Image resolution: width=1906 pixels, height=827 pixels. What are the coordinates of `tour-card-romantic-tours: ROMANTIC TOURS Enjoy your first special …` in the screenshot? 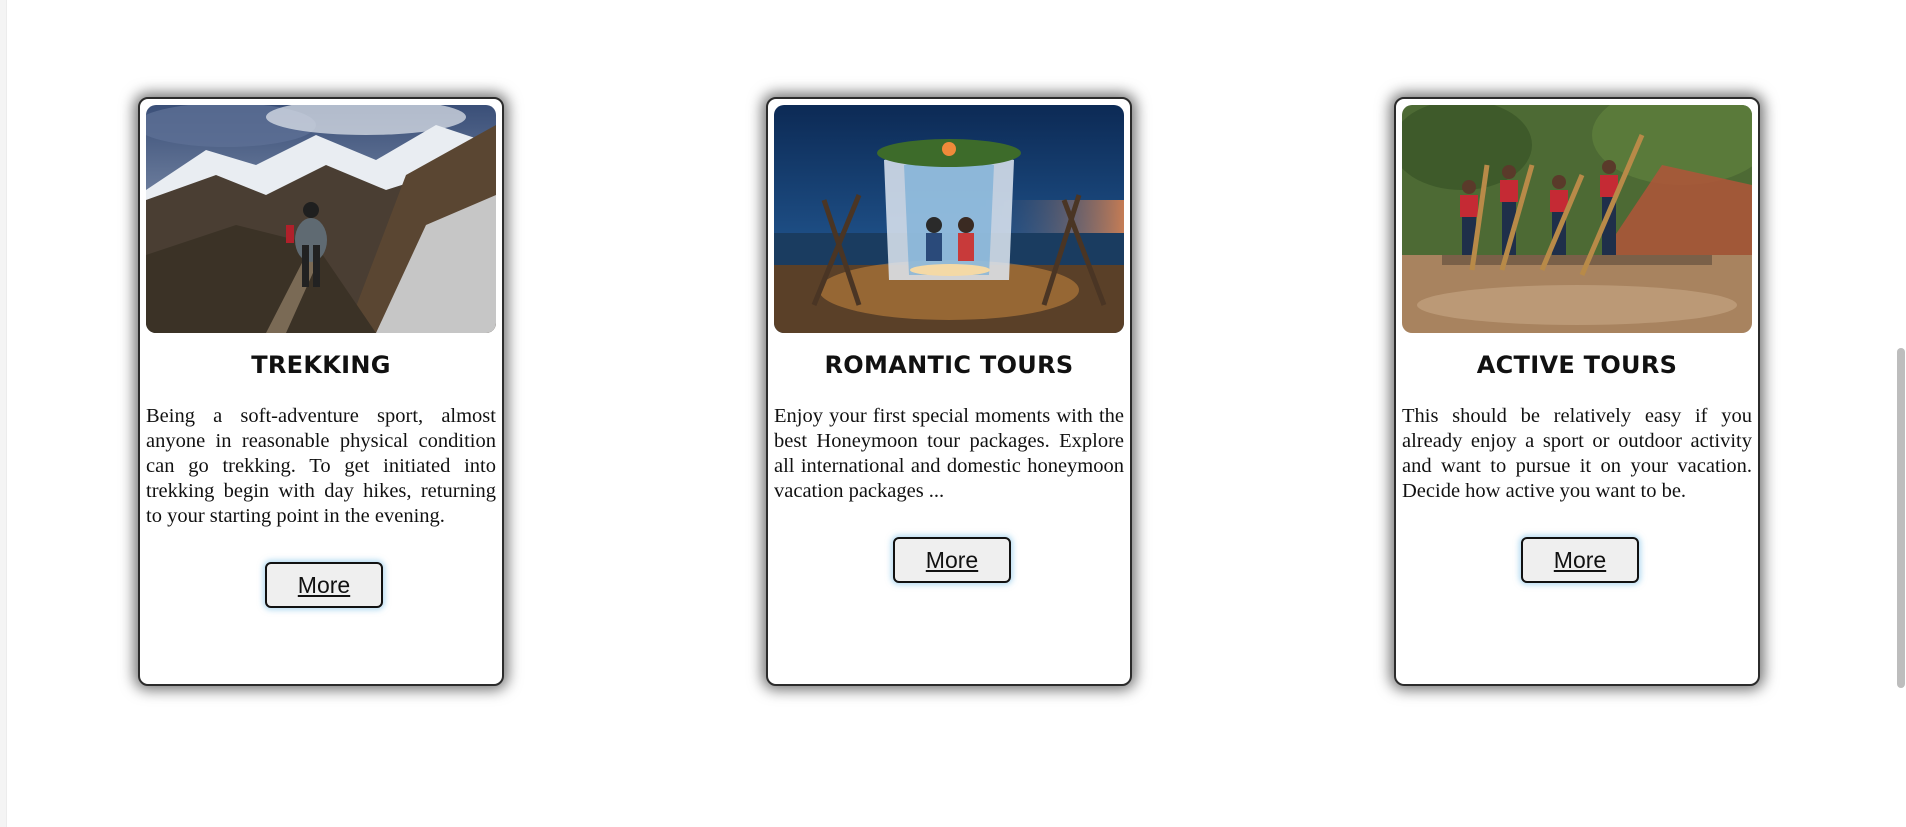 It's located at (949, 391).